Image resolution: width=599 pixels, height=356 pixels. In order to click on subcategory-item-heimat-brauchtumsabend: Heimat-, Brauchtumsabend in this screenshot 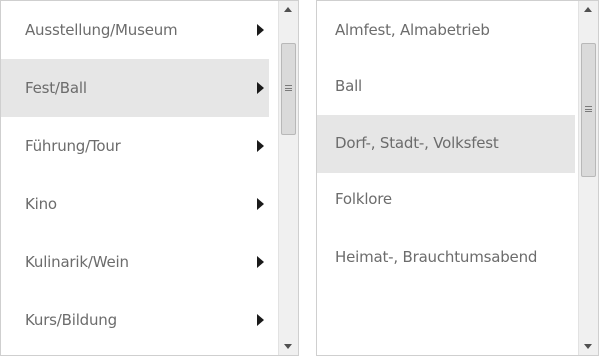, I will do `click(446, 269)`.